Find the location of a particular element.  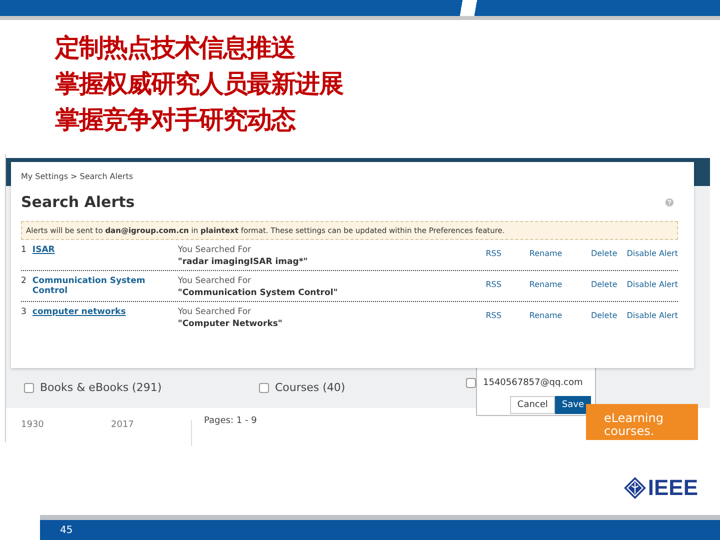

cancel-button: Cancel is located at coordinates (532, 405).